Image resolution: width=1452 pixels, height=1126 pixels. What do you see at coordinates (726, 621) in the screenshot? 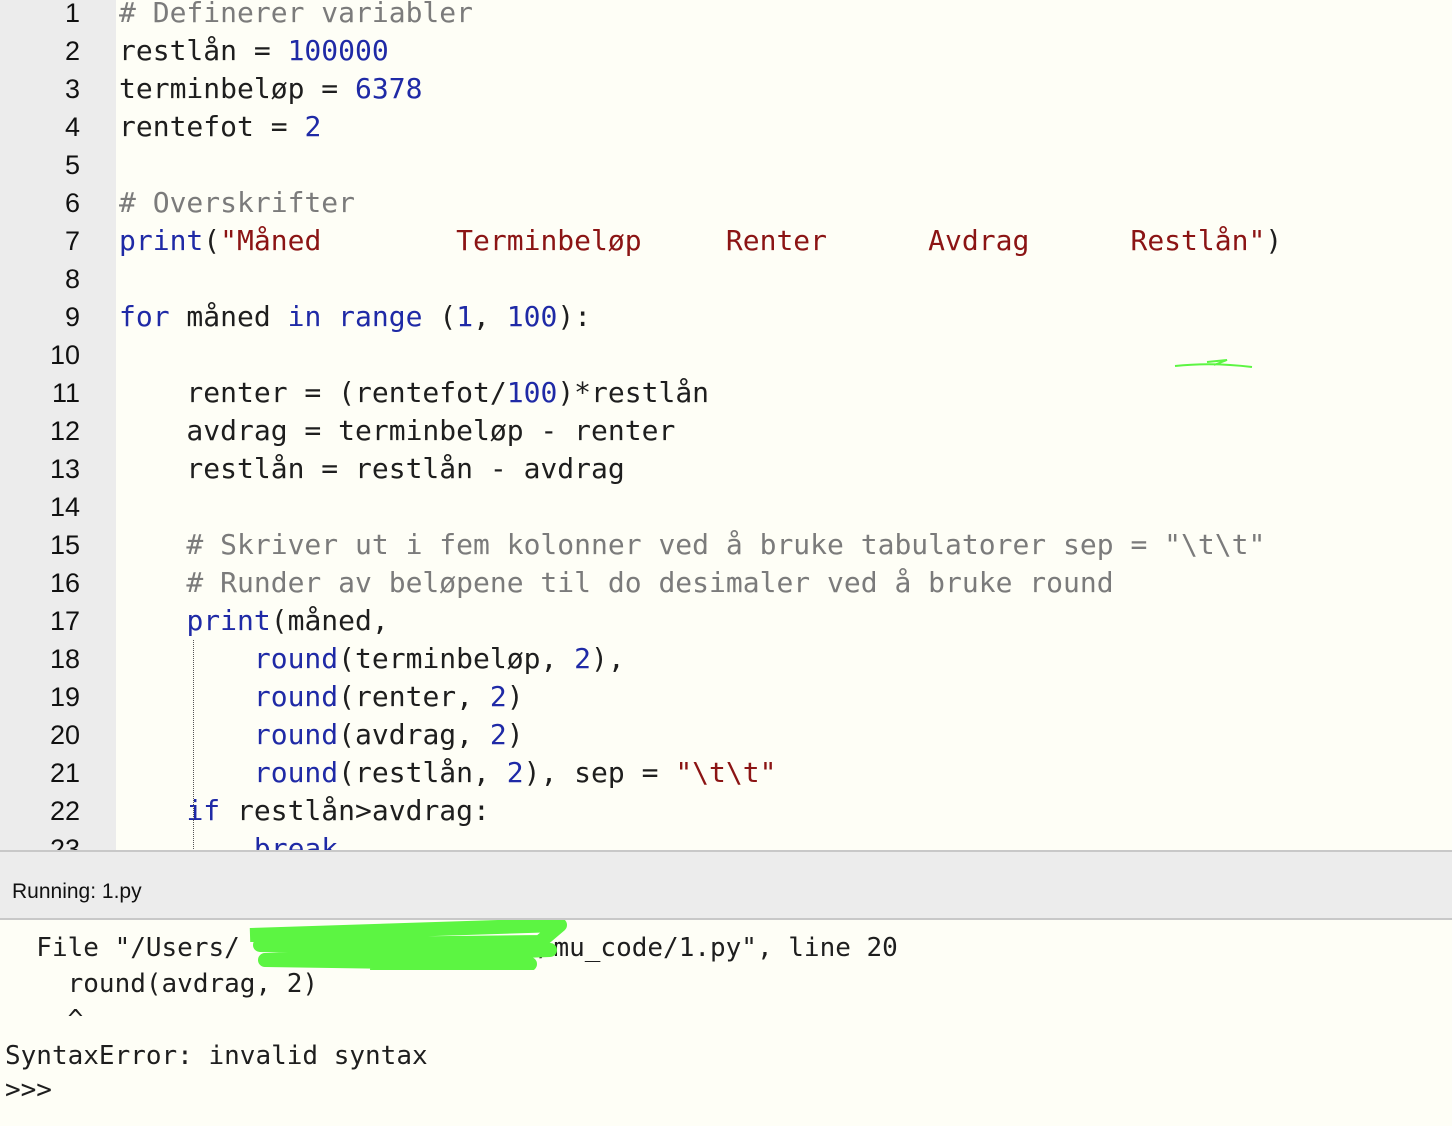
I see `code-line: 17 print(måned,` at bounding box center [726, 621].